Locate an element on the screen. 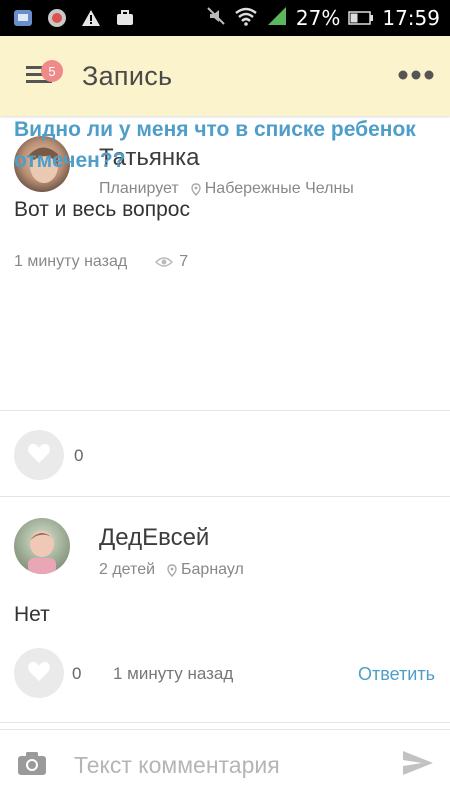 The height and width of the screenshot is (801, 450). post-time: 1 минуту назад is located at coordinates (71, 261).